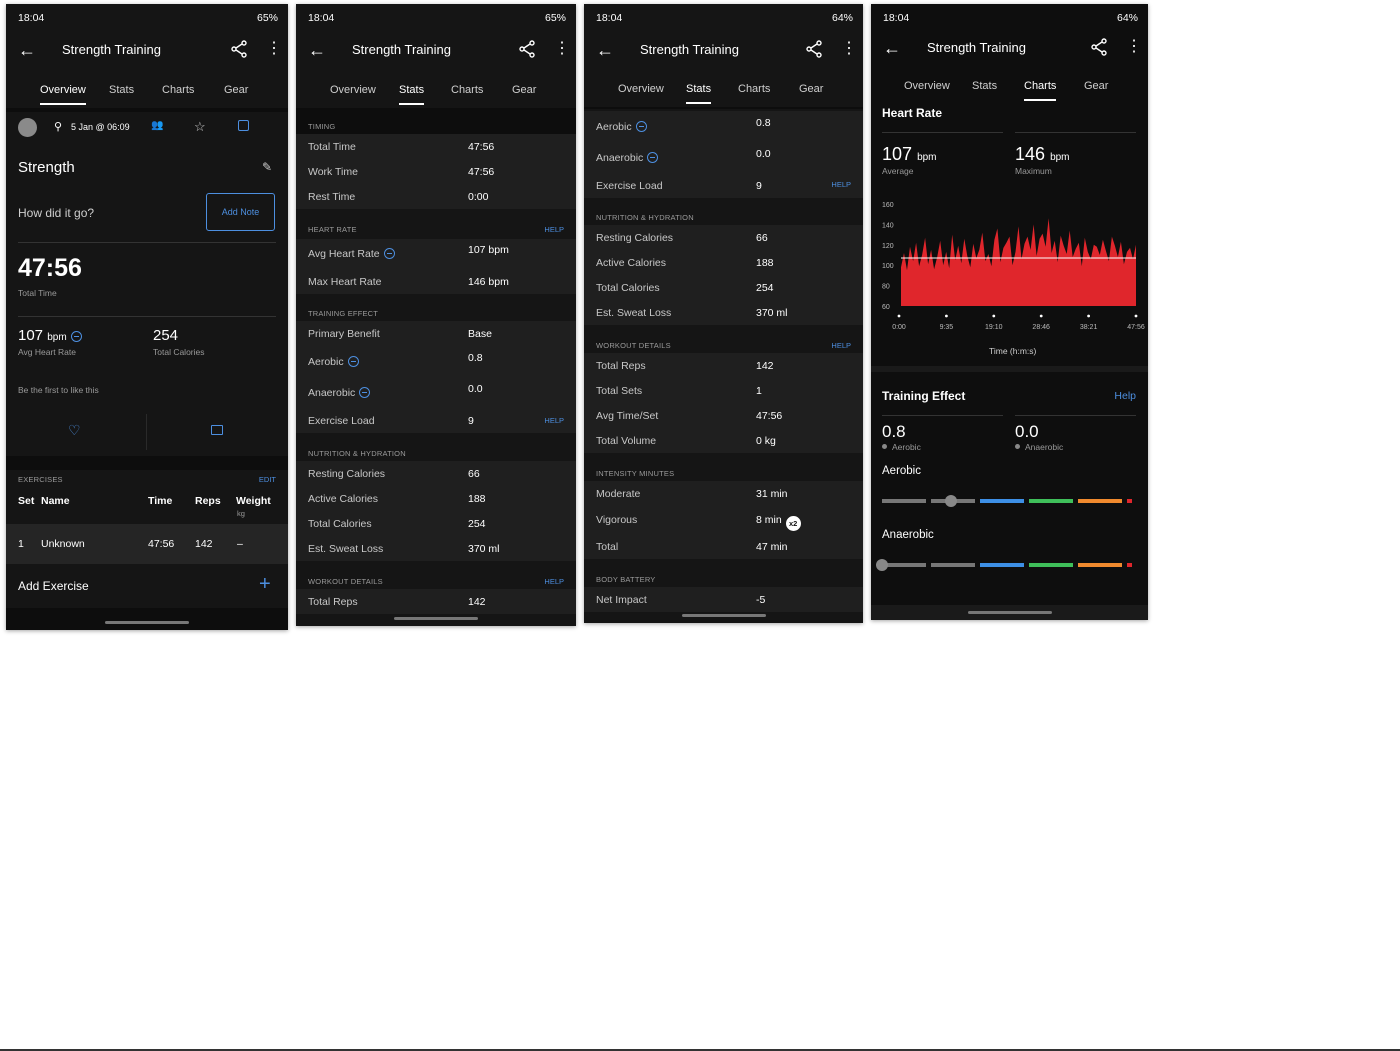 The width and height of the screenshot is (1400, 1051). What do you see at coordinates (1006, 565) in the screenshot?
I see `anaerobic-scale` at bounding box center [1006, 565].